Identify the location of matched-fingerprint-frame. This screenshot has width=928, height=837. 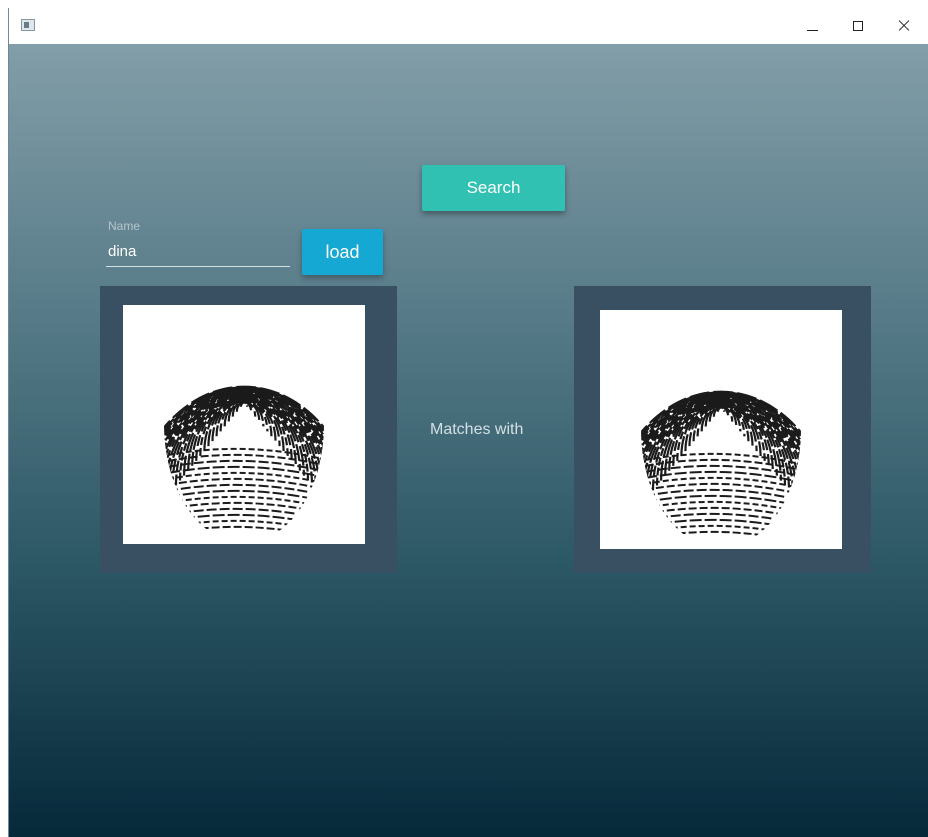
(722, 429).